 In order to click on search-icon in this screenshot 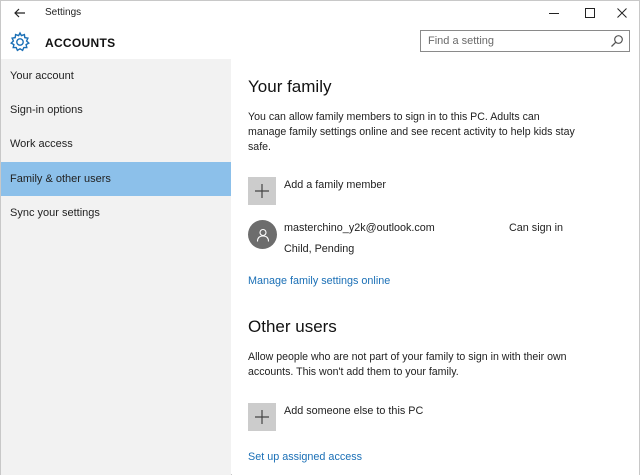, I will do `click(617, 41)`.